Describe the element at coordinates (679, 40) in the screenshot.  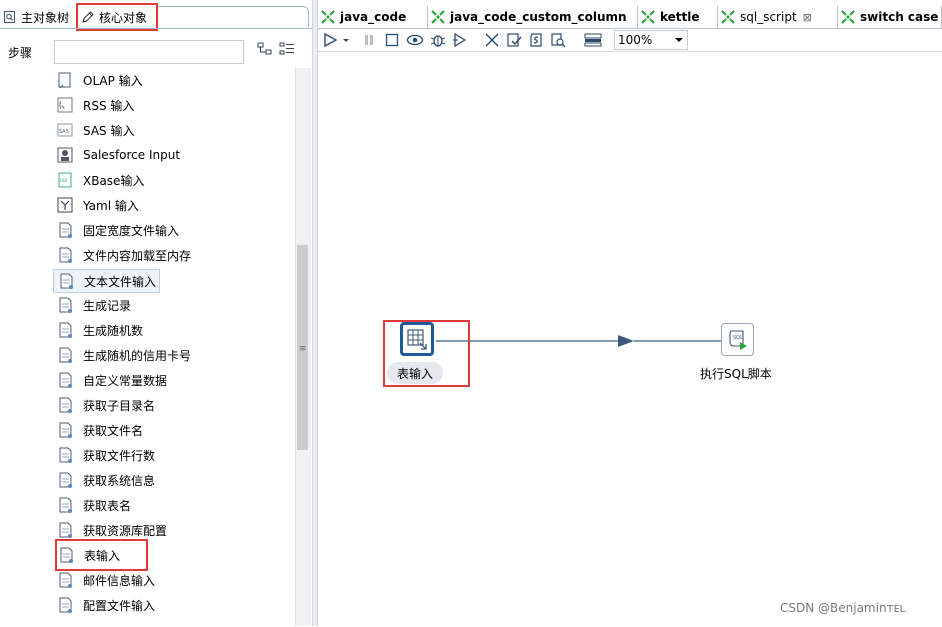
I see `chevron-down-icon` at that location.